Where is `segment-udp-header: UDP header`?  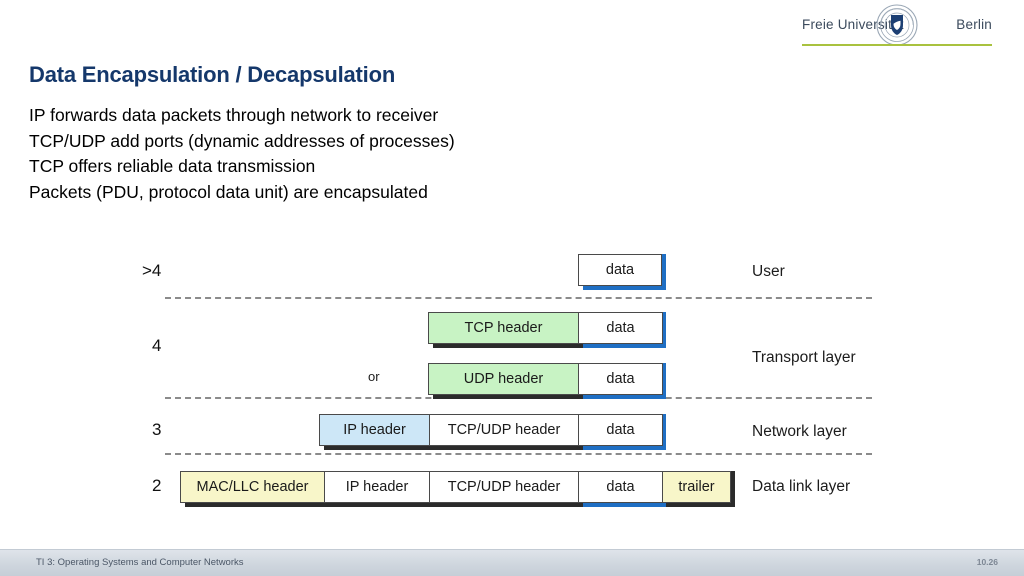
segment-udp-header: UDP header is located at coordinates (503, 379).